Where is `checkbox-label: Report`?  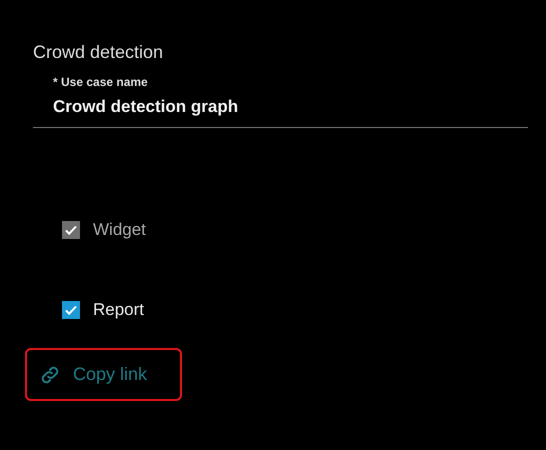 checkbox-label: Report is located at coordinates (118, 310).